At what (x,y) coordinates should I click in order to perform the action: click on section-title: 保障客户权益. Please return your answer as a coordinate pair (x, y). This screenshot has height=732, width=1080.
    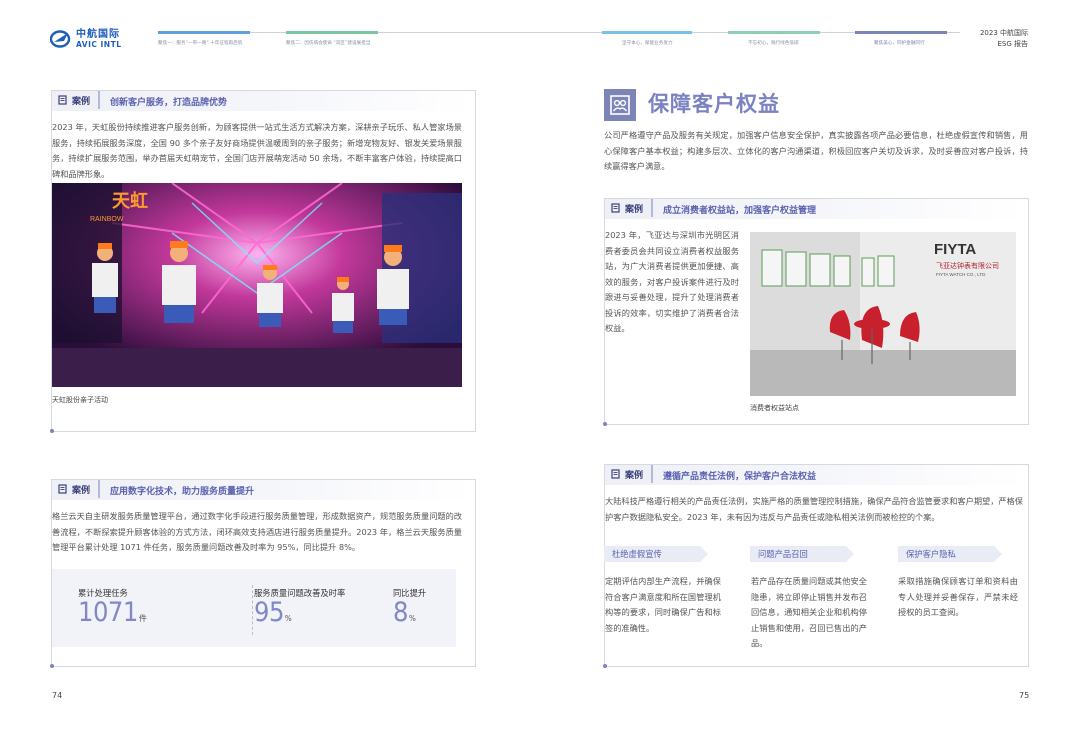
    Looking at the image, I should click on (714, 104).